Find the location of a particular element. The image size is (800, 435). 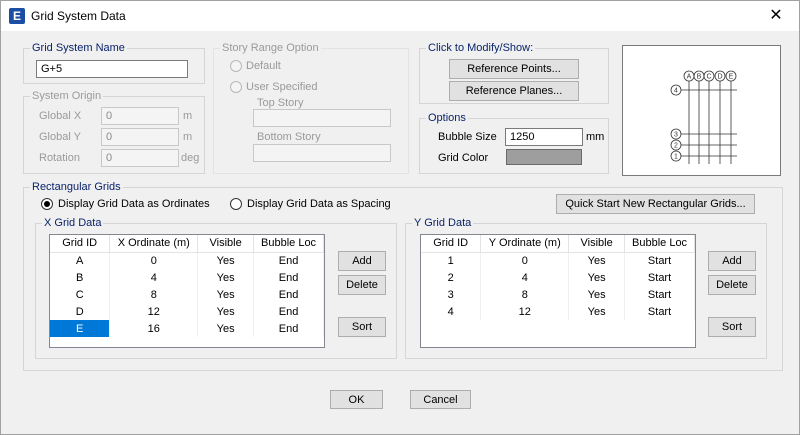

grid-id-cell: 4 is located at coordinates (451, 311).